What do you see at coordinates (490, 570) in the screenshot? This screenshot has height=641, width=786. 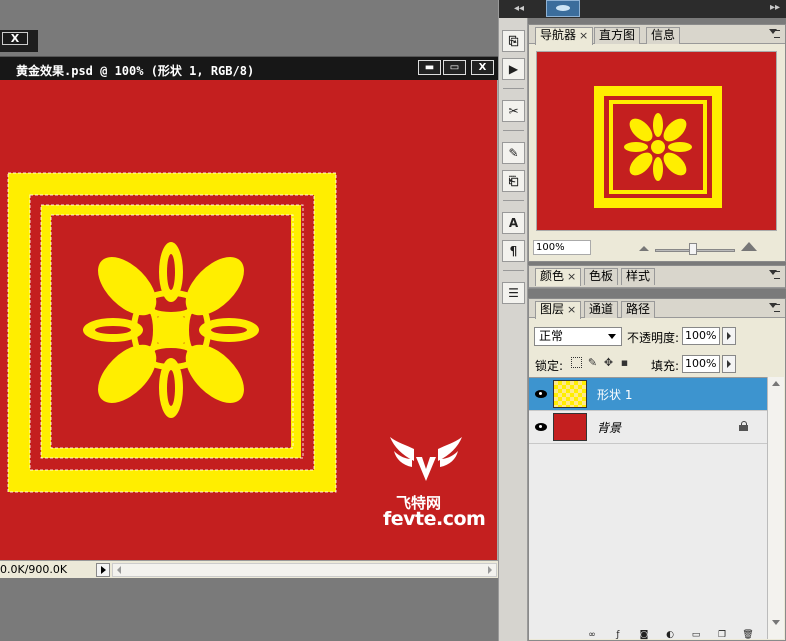 I see `scroll-right-arrow` at bounding box center [490, 570].